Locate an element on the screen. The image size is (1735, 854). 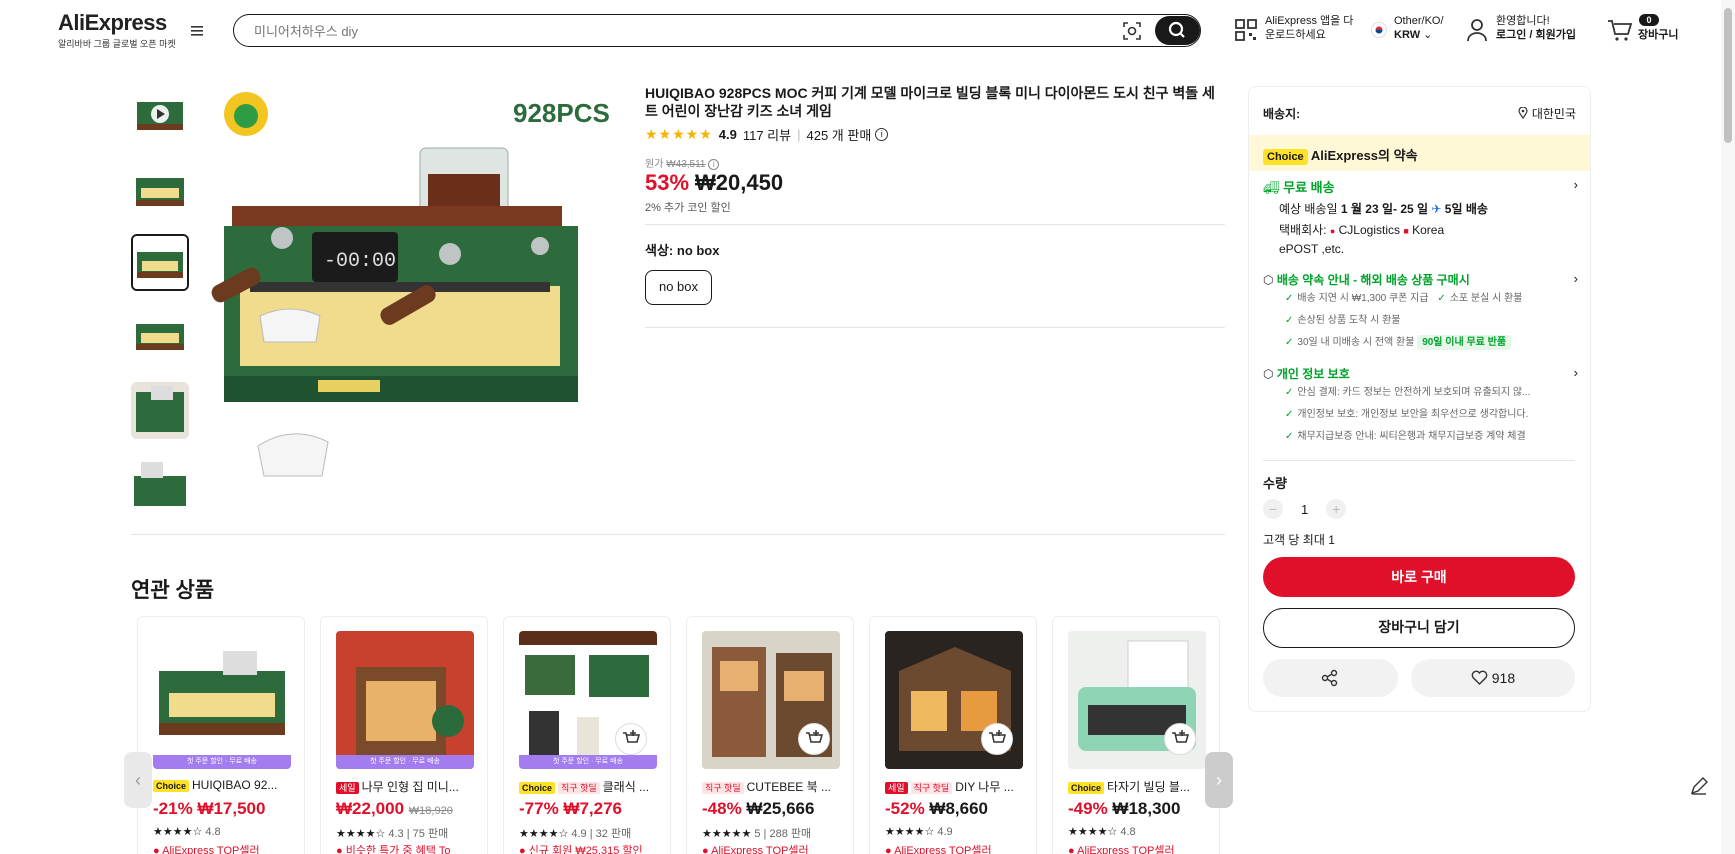
locale-line-1: Other/KO/ is located at coordinates (1419, 21).